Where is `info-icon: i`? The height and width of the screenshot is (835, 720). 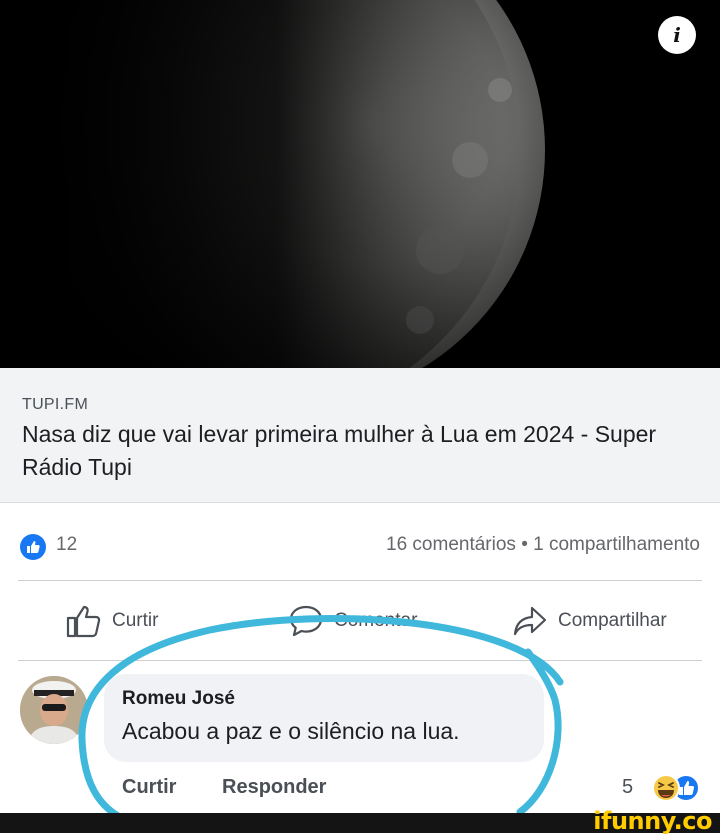
info-icon: i is located at coordinates (677, 35).